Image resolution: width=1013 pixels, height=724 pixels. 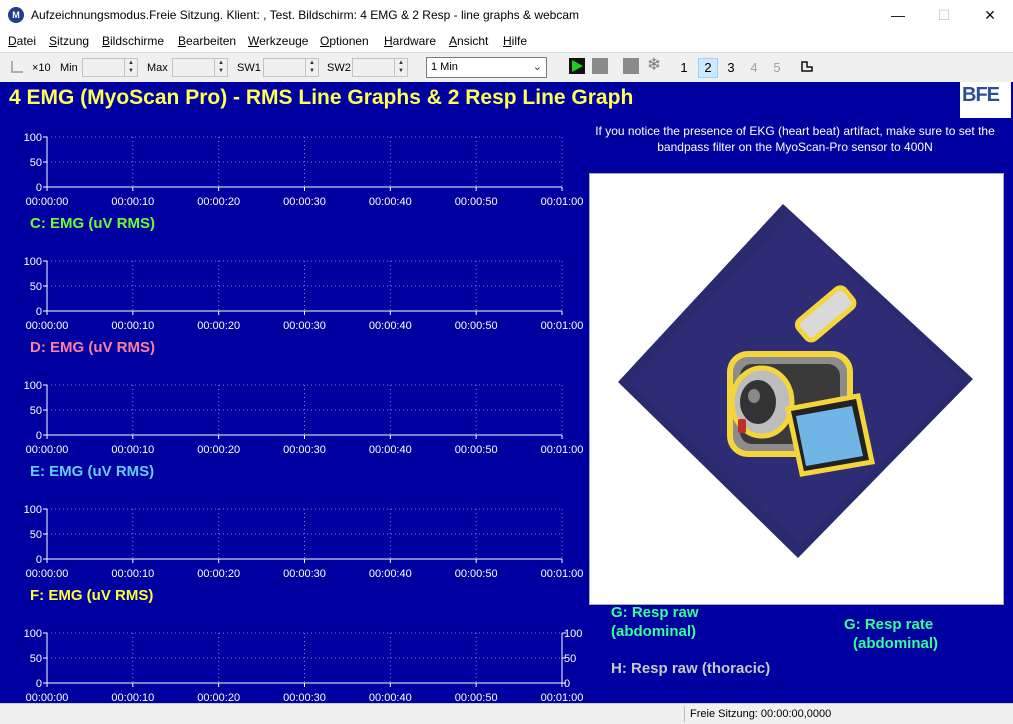 What do you see at coordinates (515, 41) in the screenshot?
I see `menu-hilfe: Hilfe` at bounding box center [515, 41].